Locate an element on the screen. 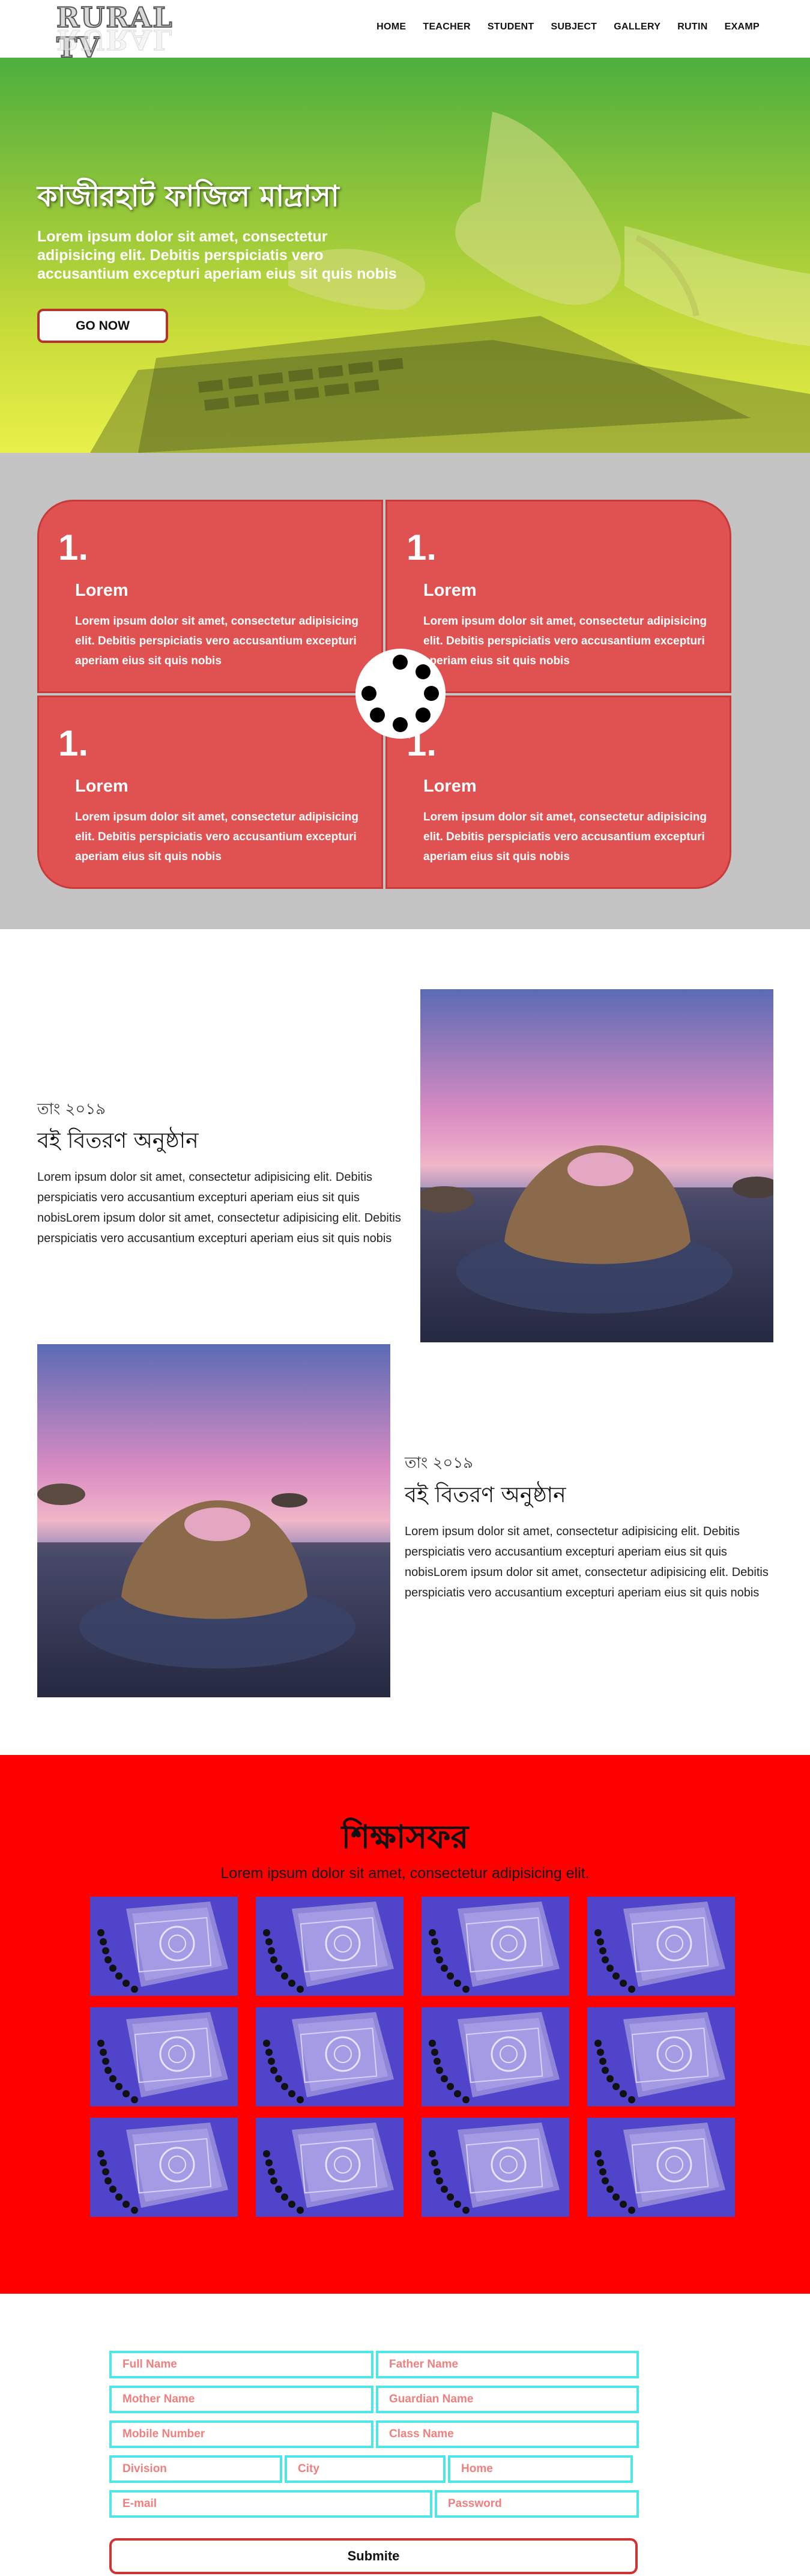 The height and width of the screenshot is (2576, 810). division-field is located at coordinates (195, 2469).